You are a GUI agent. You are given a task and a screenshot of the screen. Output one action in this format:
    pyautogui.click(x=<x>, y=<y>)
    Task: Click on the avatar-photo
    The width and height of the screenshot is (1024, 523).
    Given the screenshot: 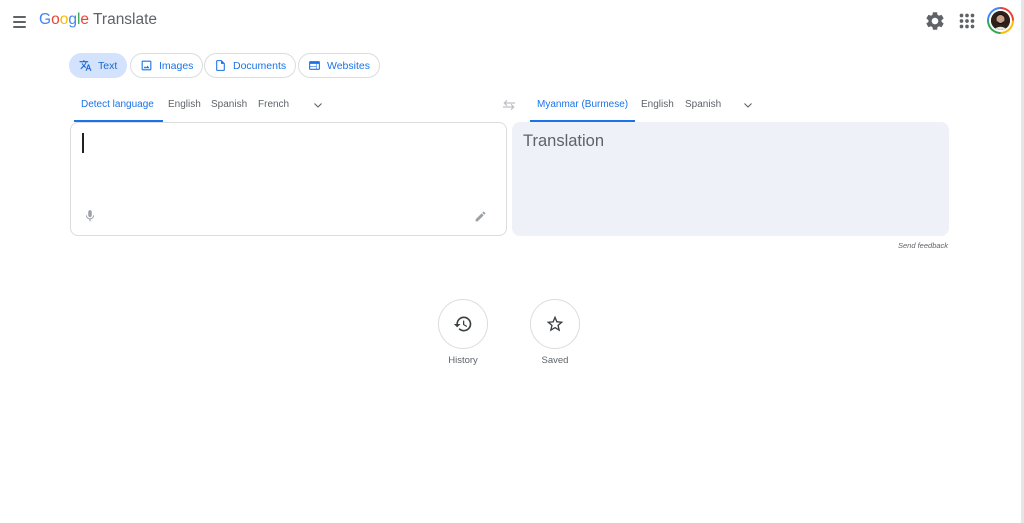 What is the action you would take?
    pyautogui.click(x=1000, y=20)
    